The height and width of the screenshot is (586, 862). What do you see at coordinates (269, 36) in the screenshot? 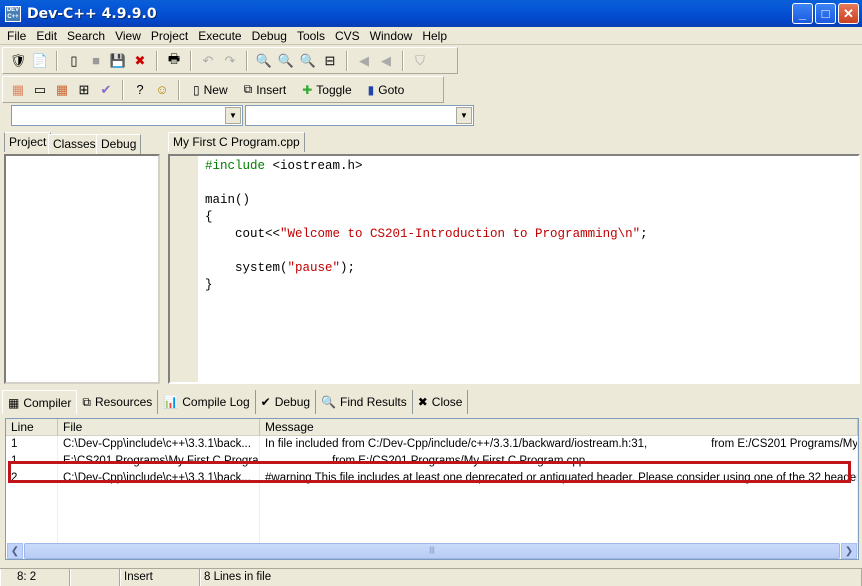
I see `menu-debug: Debug` at bounding box center [269, 36].